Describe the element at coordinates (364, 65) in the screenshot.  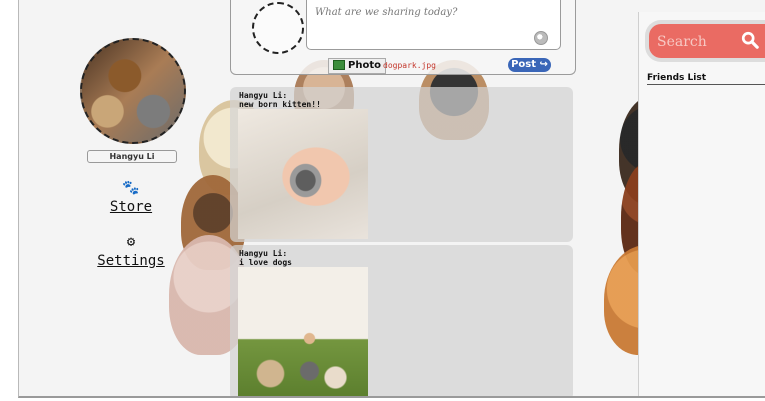
I see `photo-button-label: Photo` at that location.